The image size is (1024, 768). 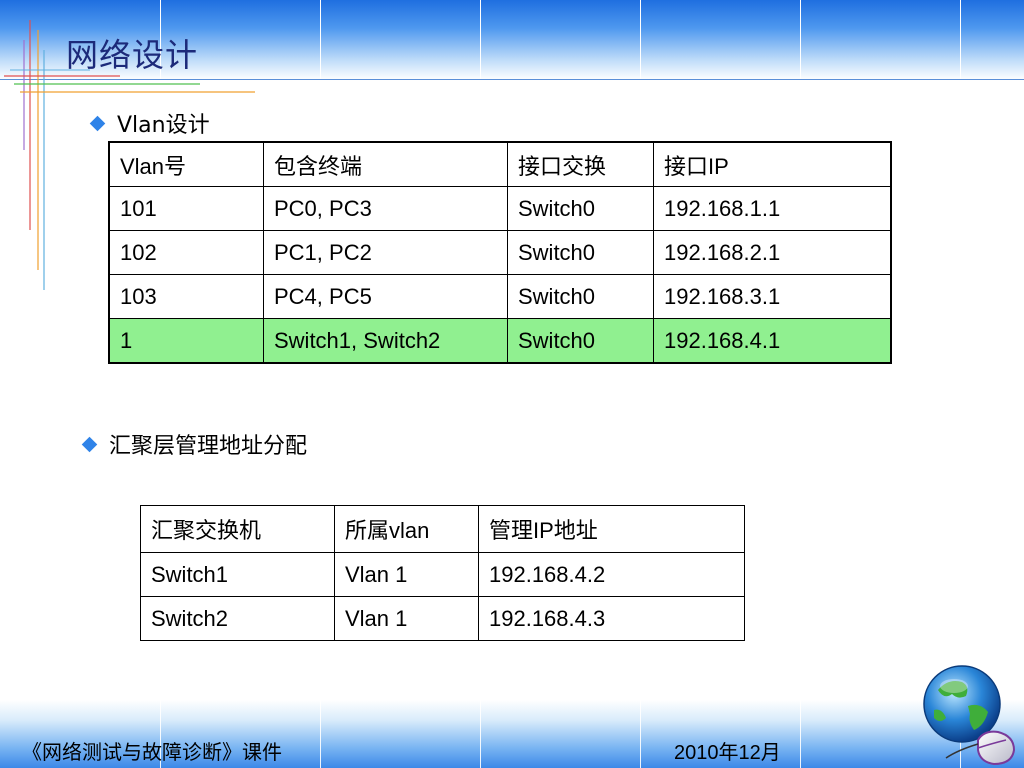 What do you see at coordinates (186, 164) in the screenshot?
I see `table-header-cell: Vlan号` at bounding box center [186, 164].